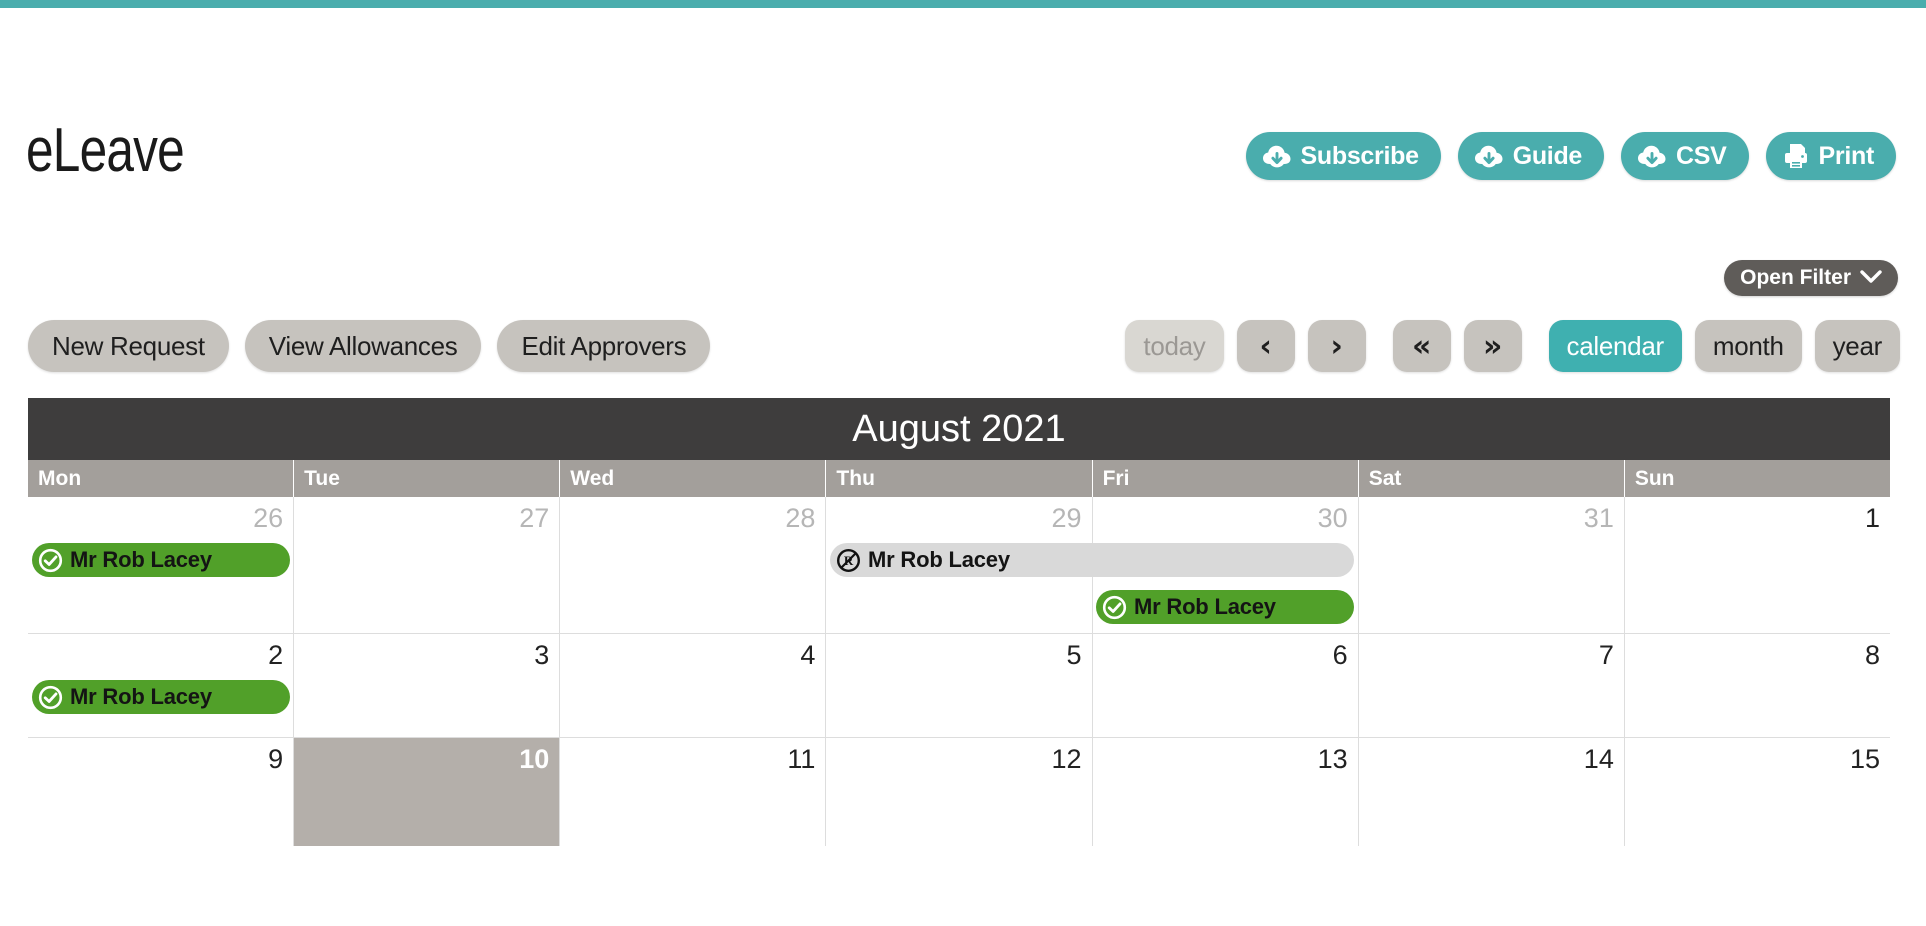  I want to click on view-calendar-button: calendar, so click(1615, 346).